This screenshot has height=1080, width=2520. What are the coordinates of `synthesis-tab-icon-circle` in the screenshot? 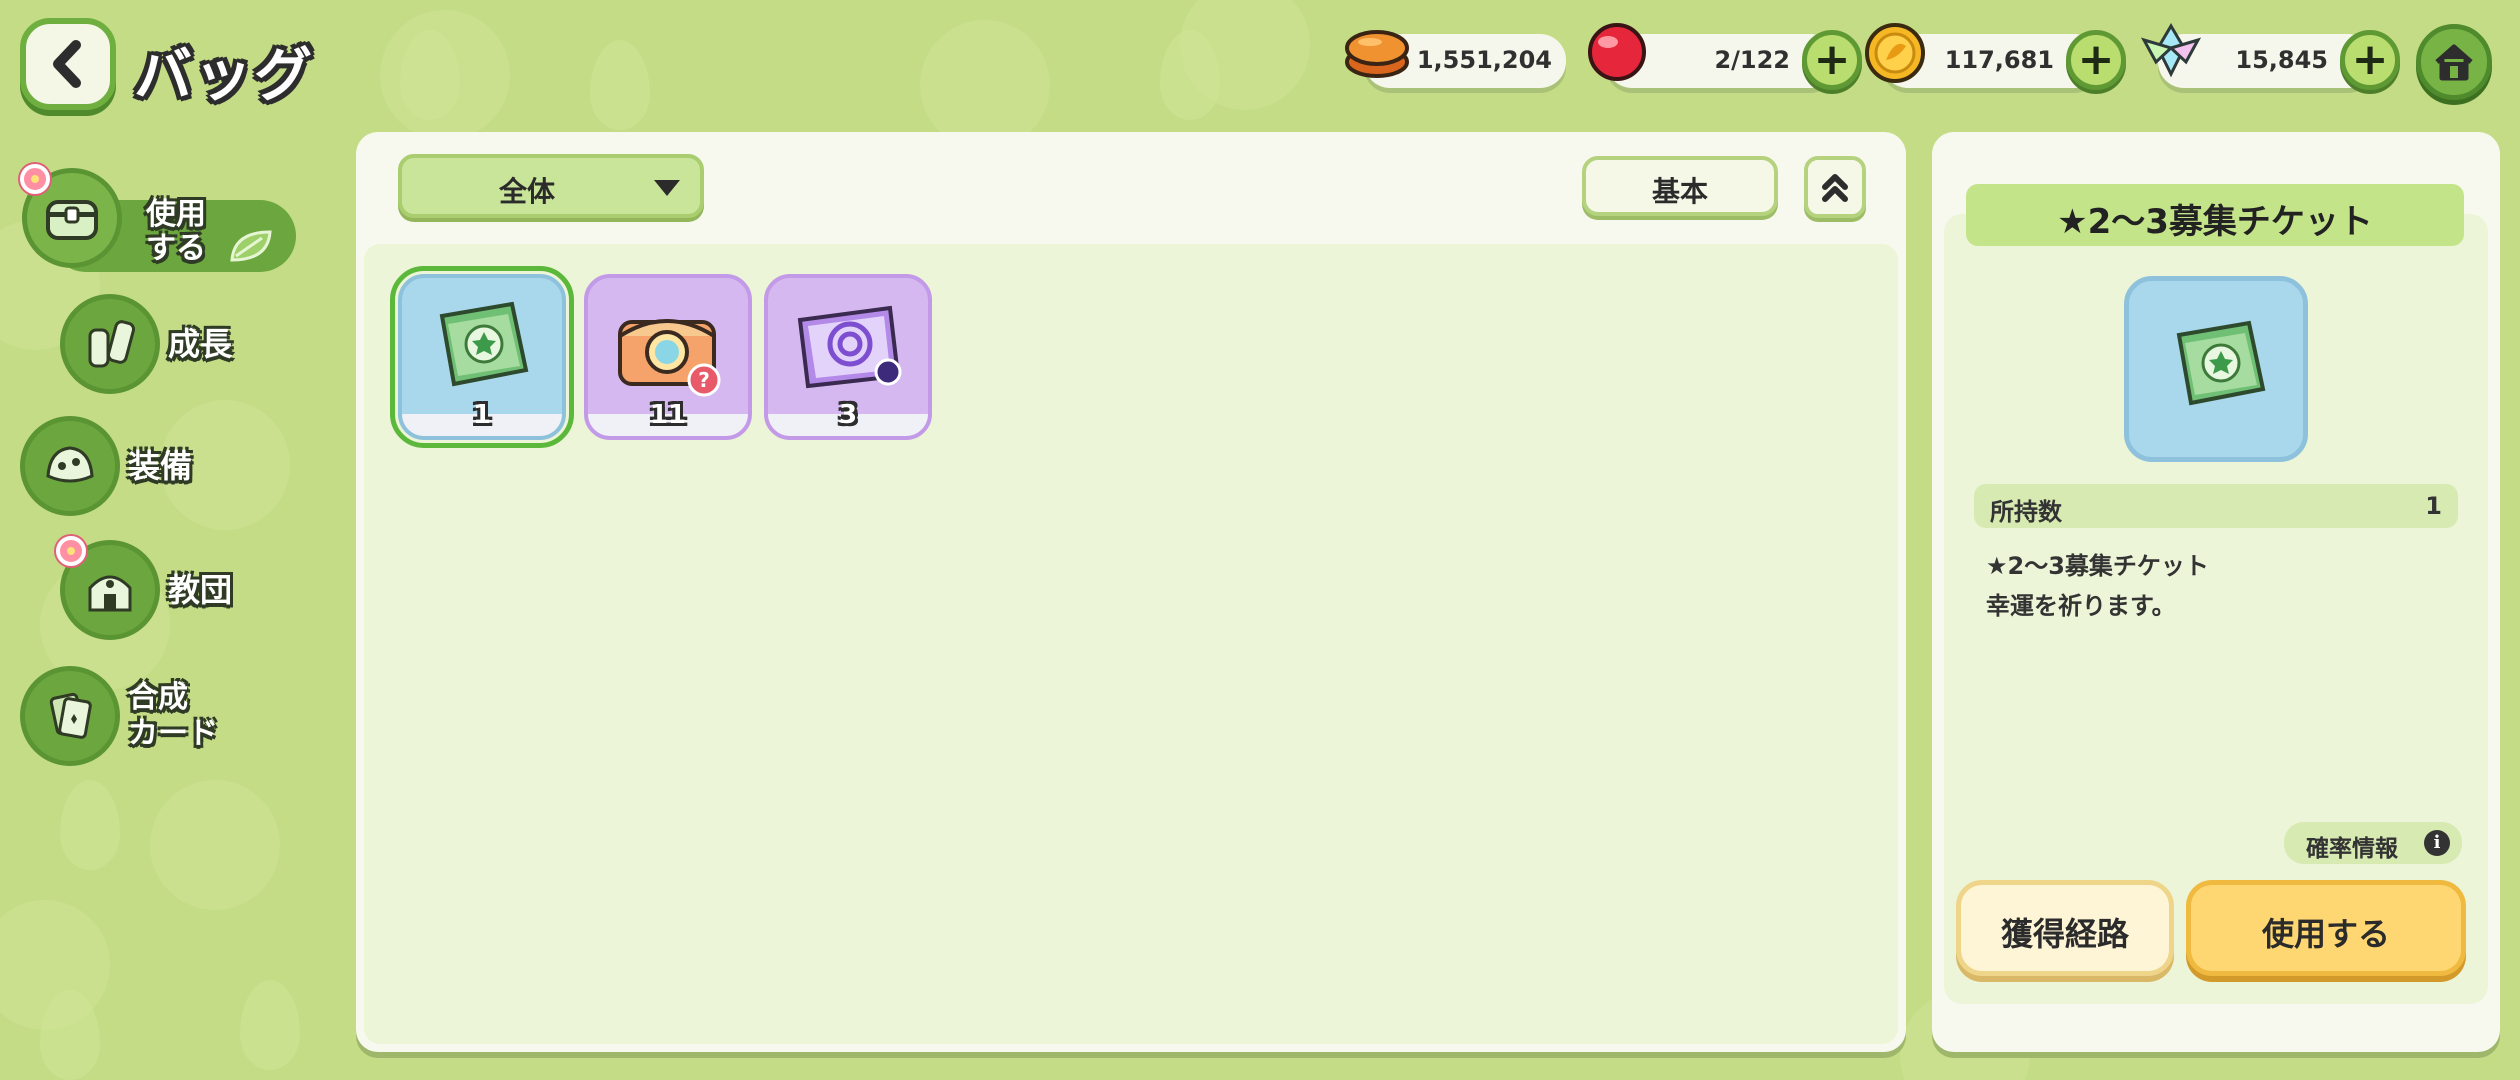 It's located at (70, 716).